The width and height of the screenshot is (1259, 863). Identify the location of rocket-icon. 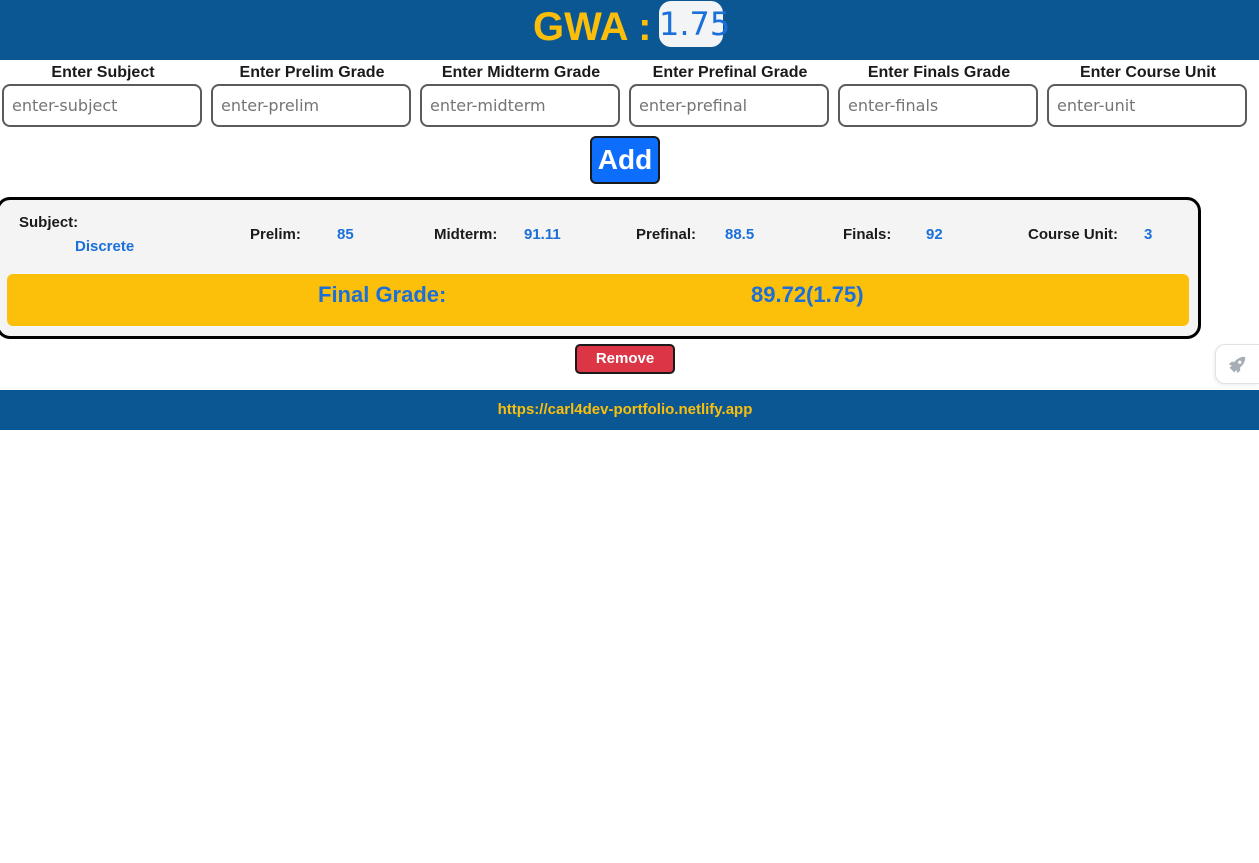
(1237, 365).